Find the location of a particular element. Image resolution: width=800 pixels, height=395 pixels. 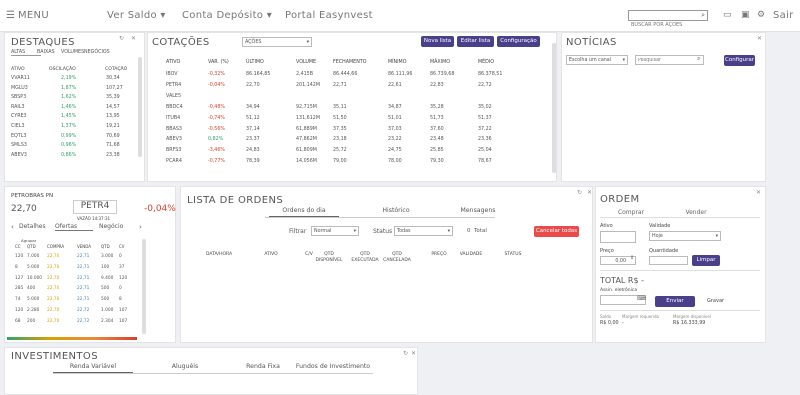

configuration-button: Configuração is located at coordinates (518, 41).